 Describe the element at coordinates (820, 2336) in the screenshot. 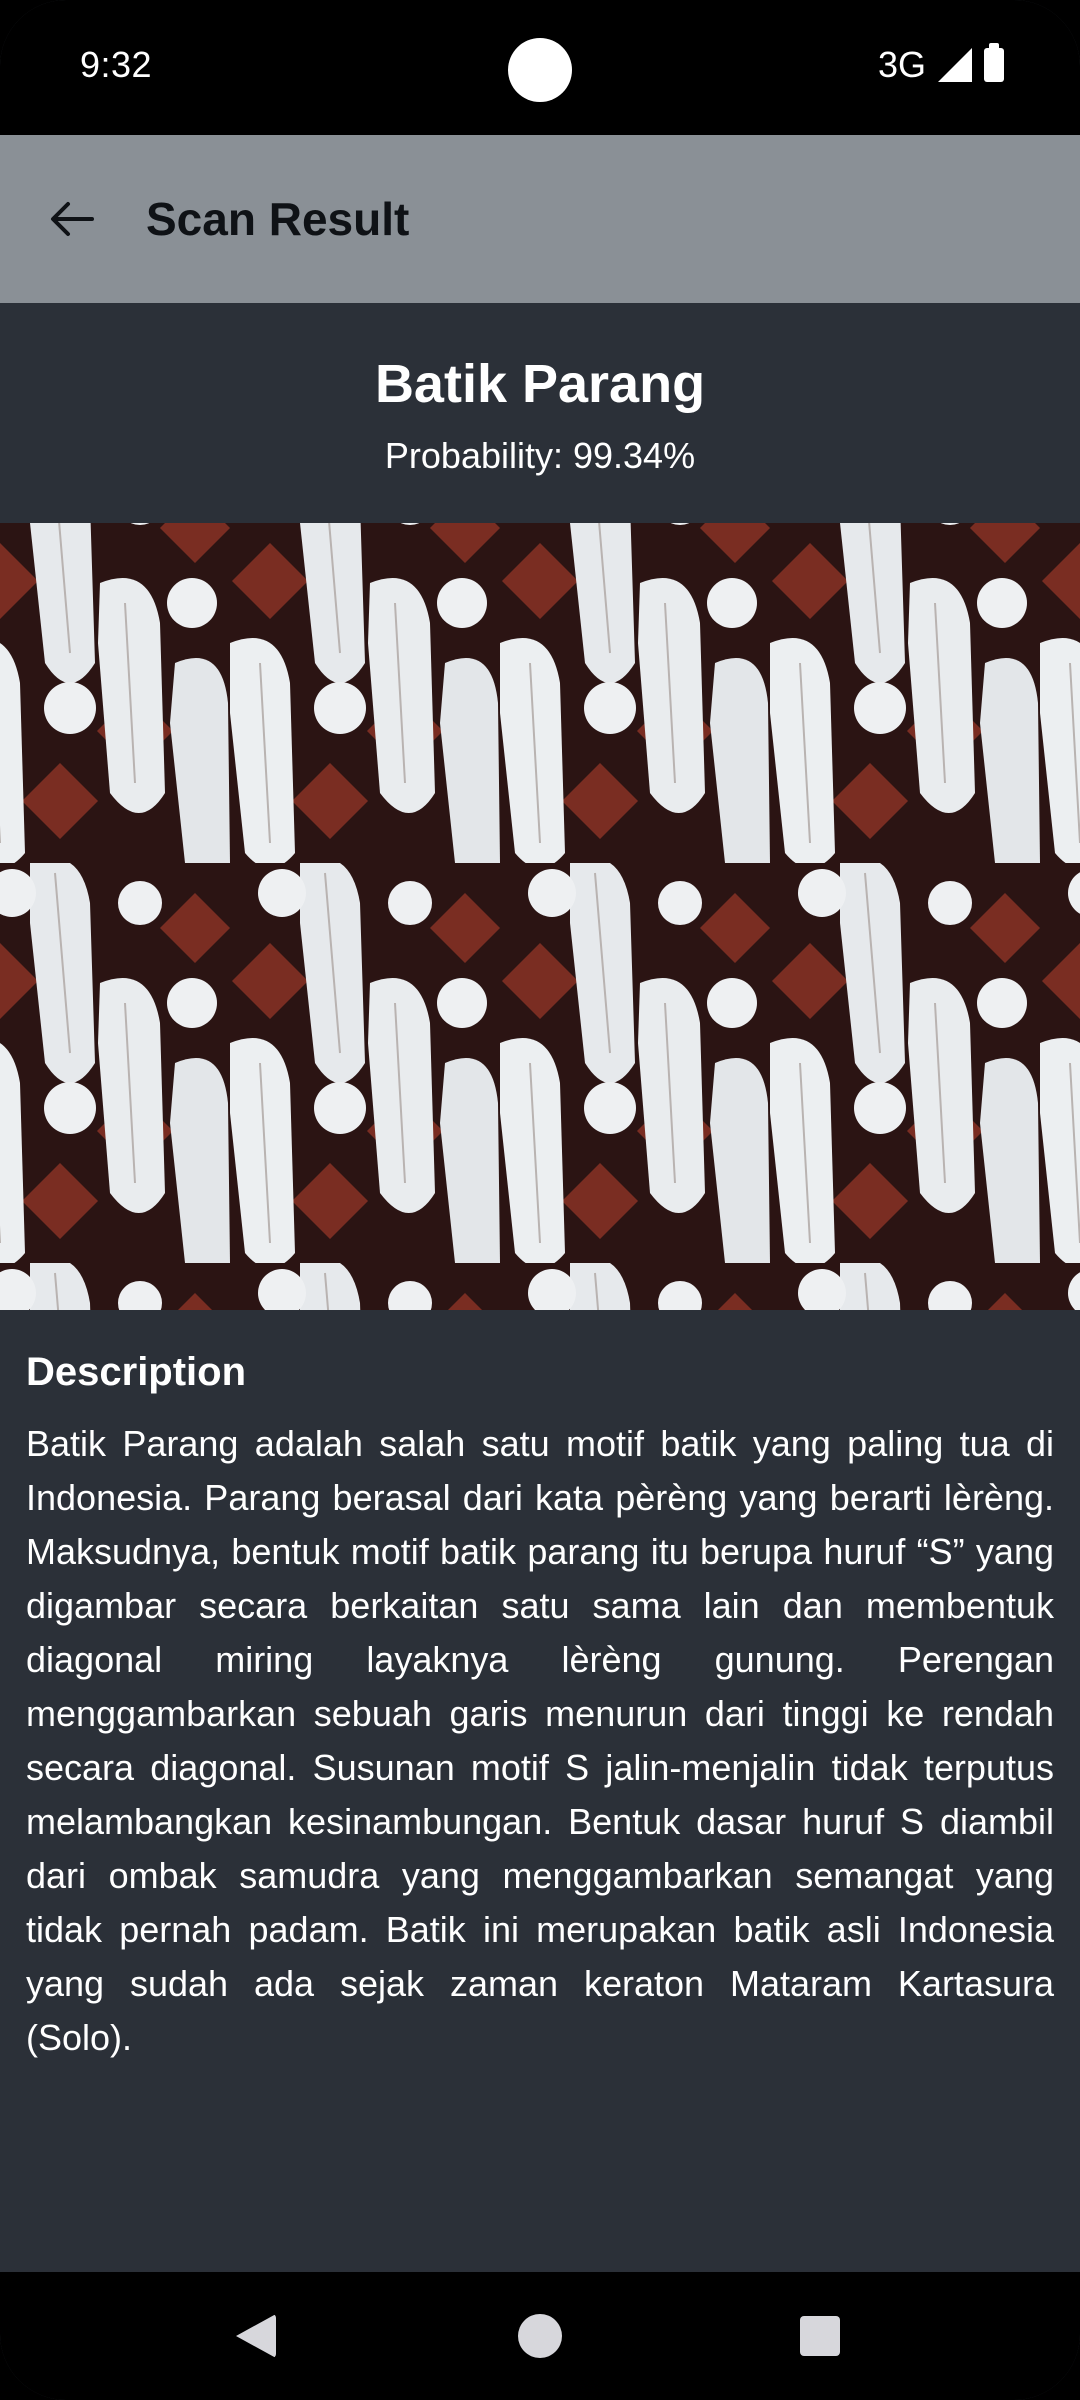

I see `nav-recents-icon` at that location.